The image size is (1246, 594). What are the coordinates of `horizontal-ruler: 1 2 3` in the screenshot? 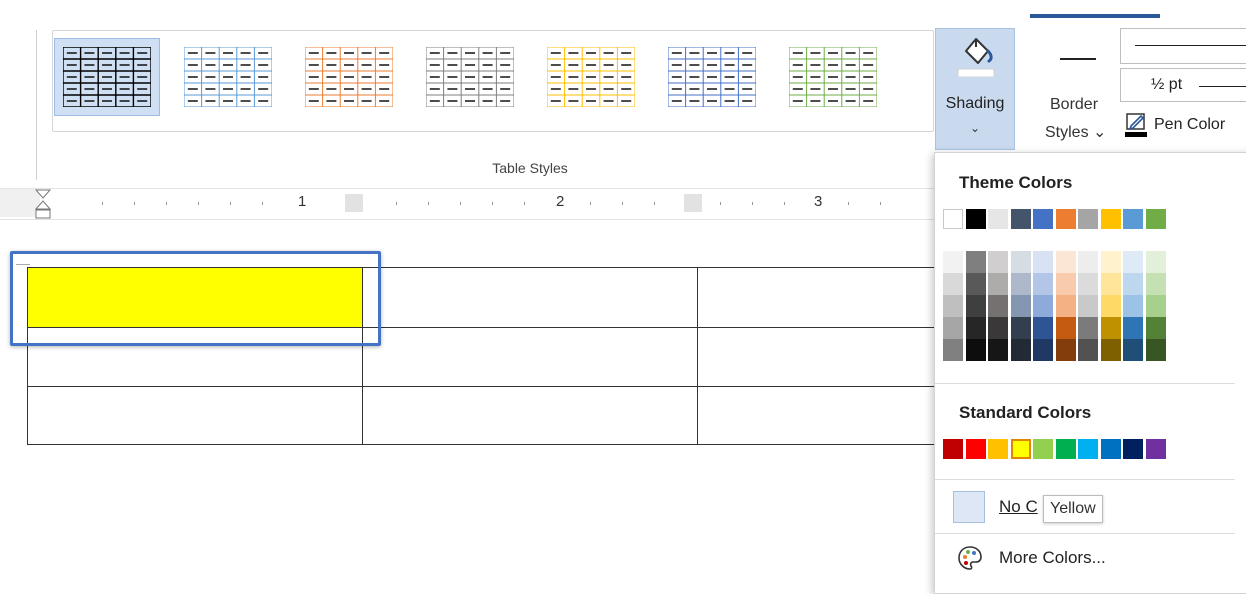 It's located at (467, 204).